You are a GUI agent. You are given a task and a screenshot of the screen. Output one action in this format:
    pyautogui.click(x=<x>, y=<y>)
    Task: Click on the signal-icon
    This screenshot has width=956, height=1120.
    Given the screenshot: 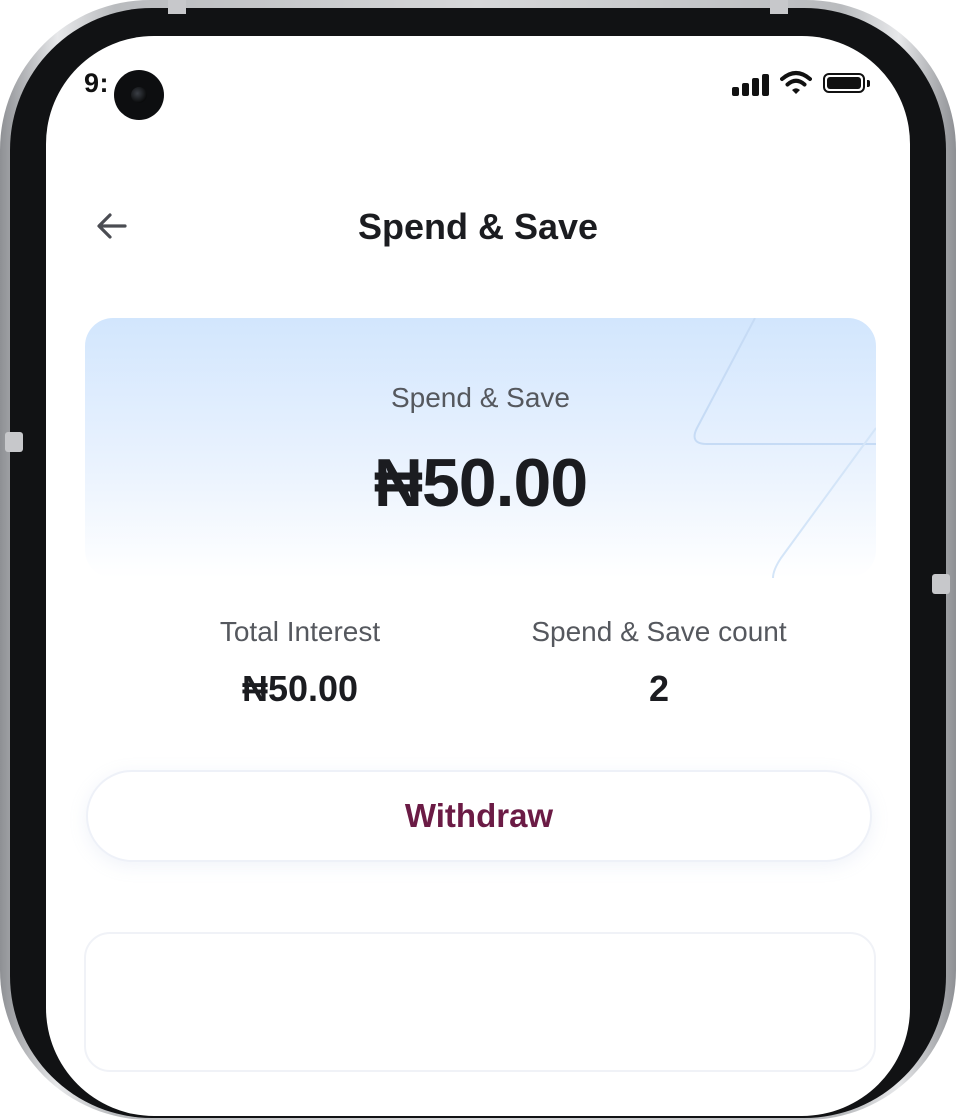 What is the action you would take?
    pyautogui.click(x=752, y=85)
    